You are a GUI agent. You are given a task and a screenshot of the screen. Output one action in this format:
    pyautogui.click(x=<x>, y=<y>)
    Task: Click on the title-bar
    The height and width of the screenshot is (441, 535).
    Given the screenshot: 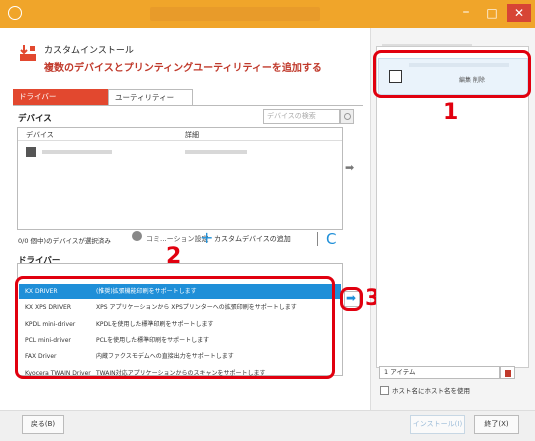 What is the action you would take?
    pyautogui.click(x=267, y=14)
    